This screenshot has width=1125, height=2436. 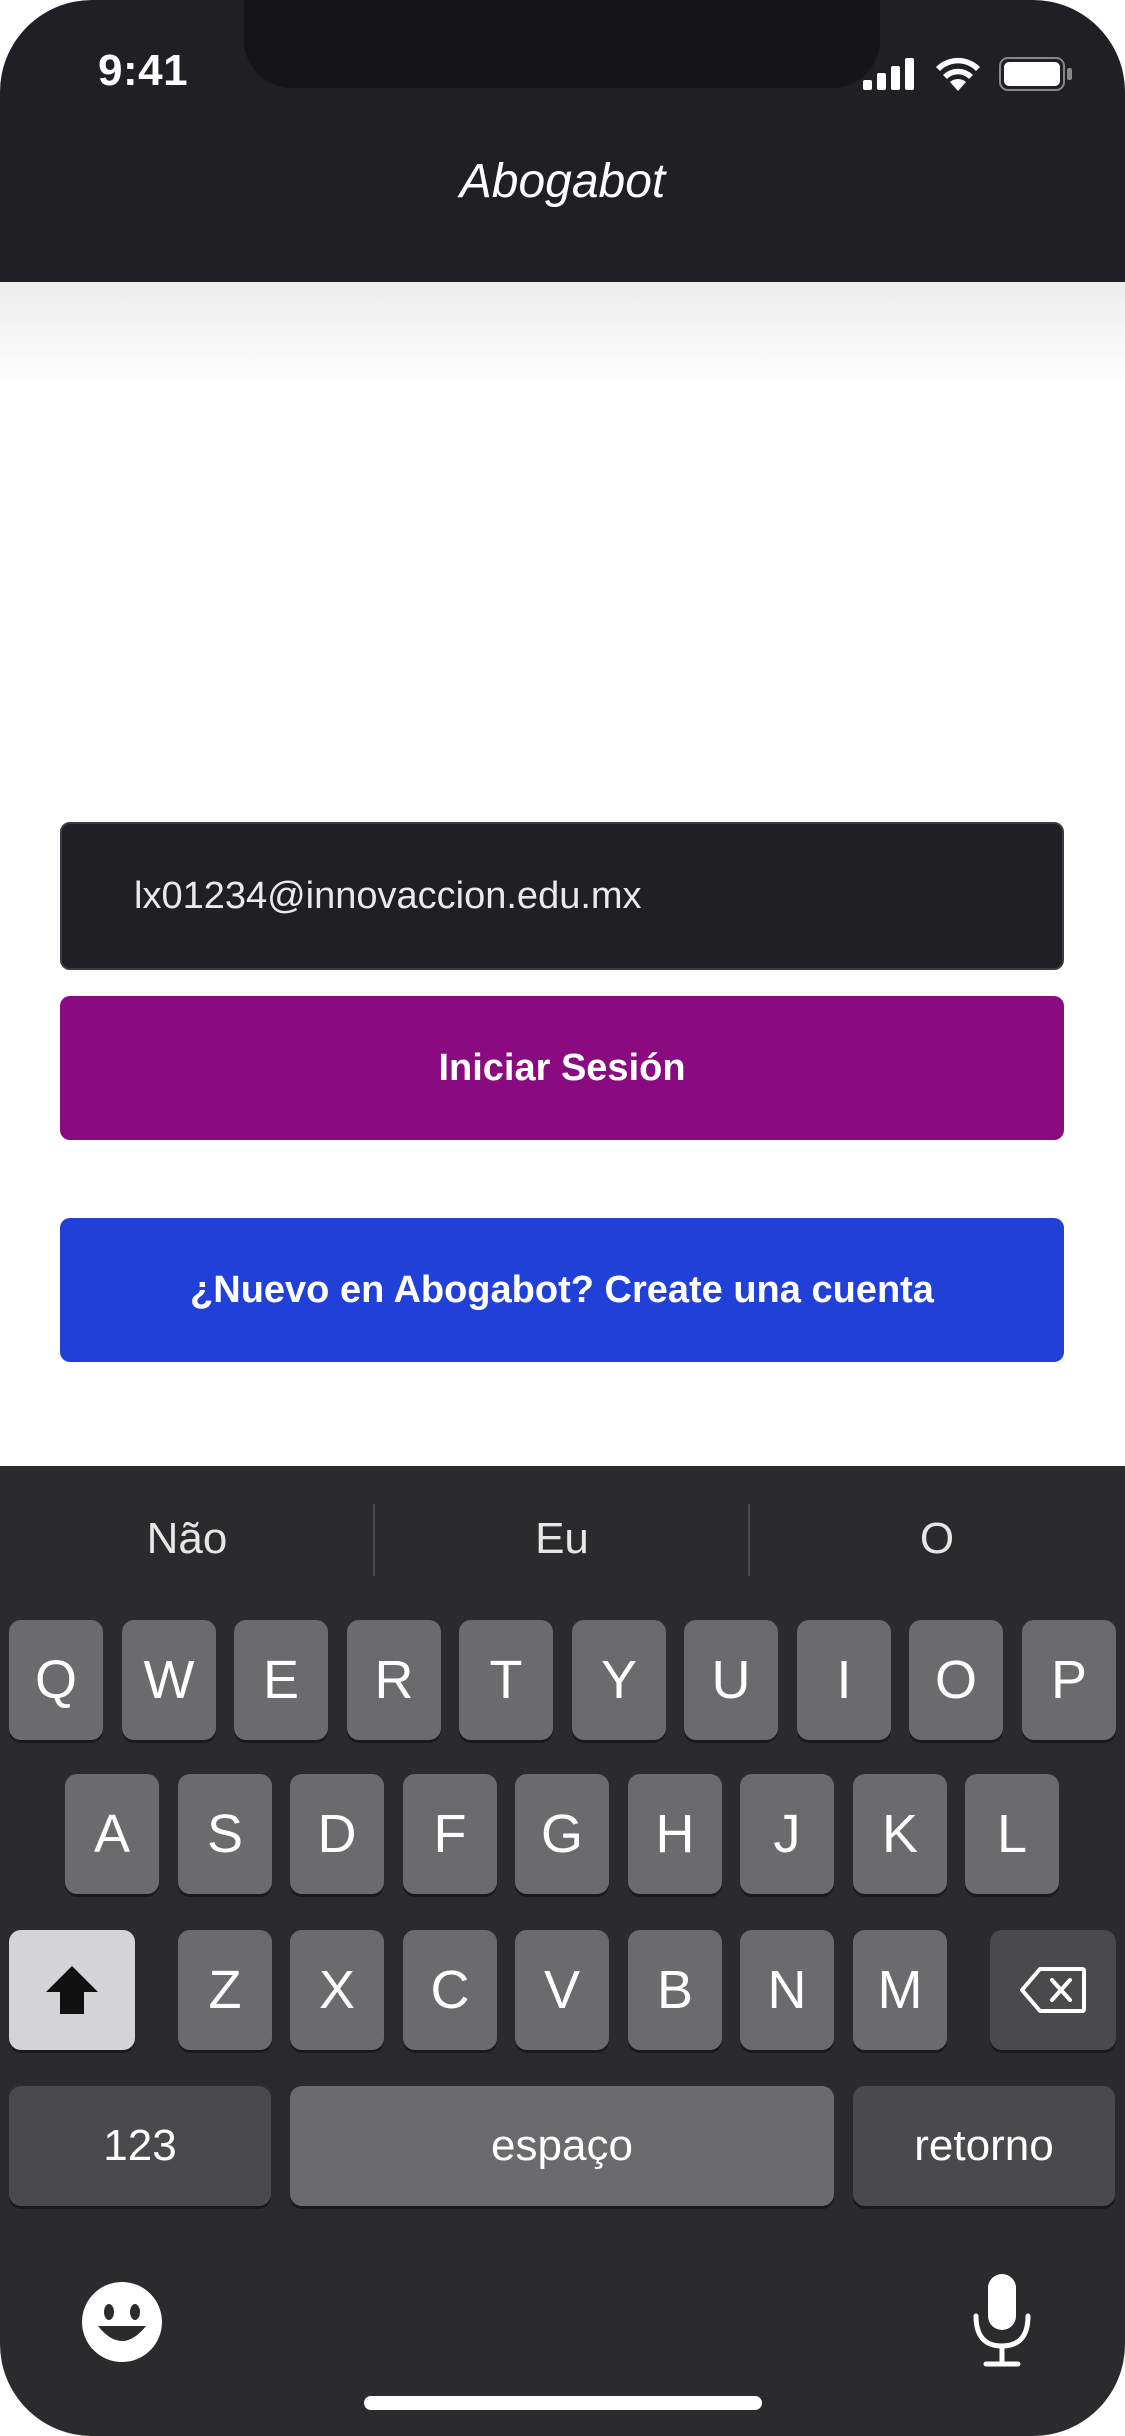 I want to click on home-indicator, so click(x=563, y=2403).